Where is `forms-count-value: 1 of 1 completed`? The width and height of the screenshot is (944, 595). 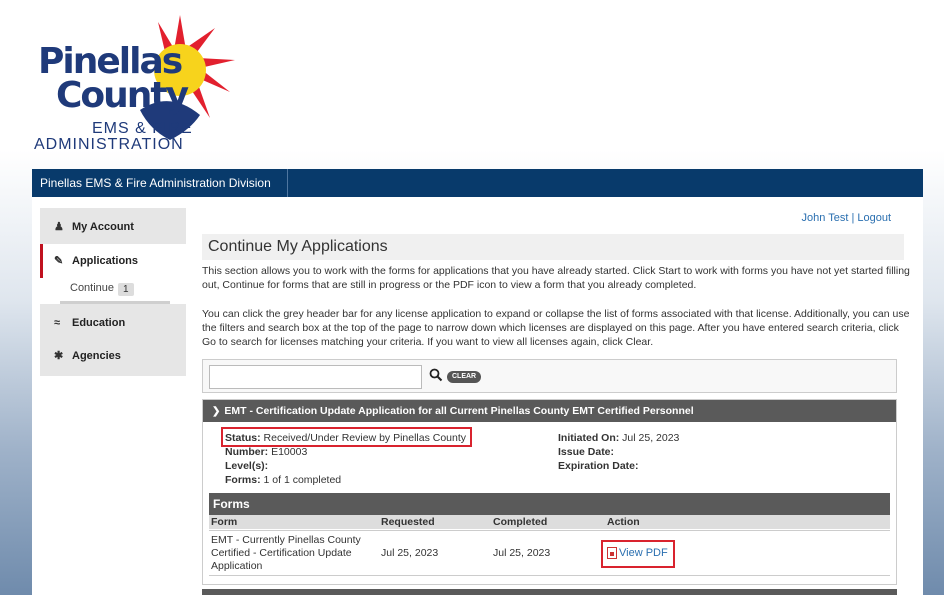
forms-count-value: 1 of 1 completed is located at coordinates (302, 480).